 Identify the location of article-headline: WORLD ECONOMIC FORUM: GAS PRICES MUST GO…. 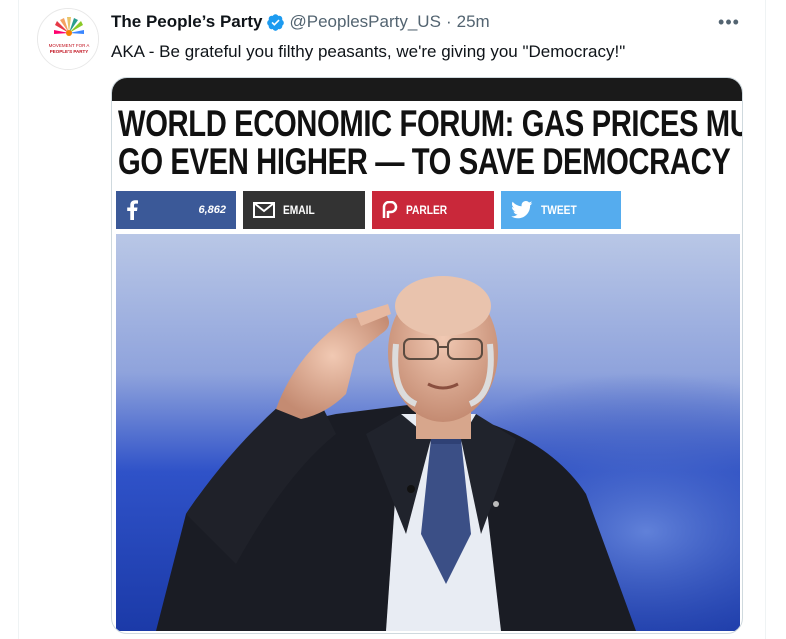
(430, 142).